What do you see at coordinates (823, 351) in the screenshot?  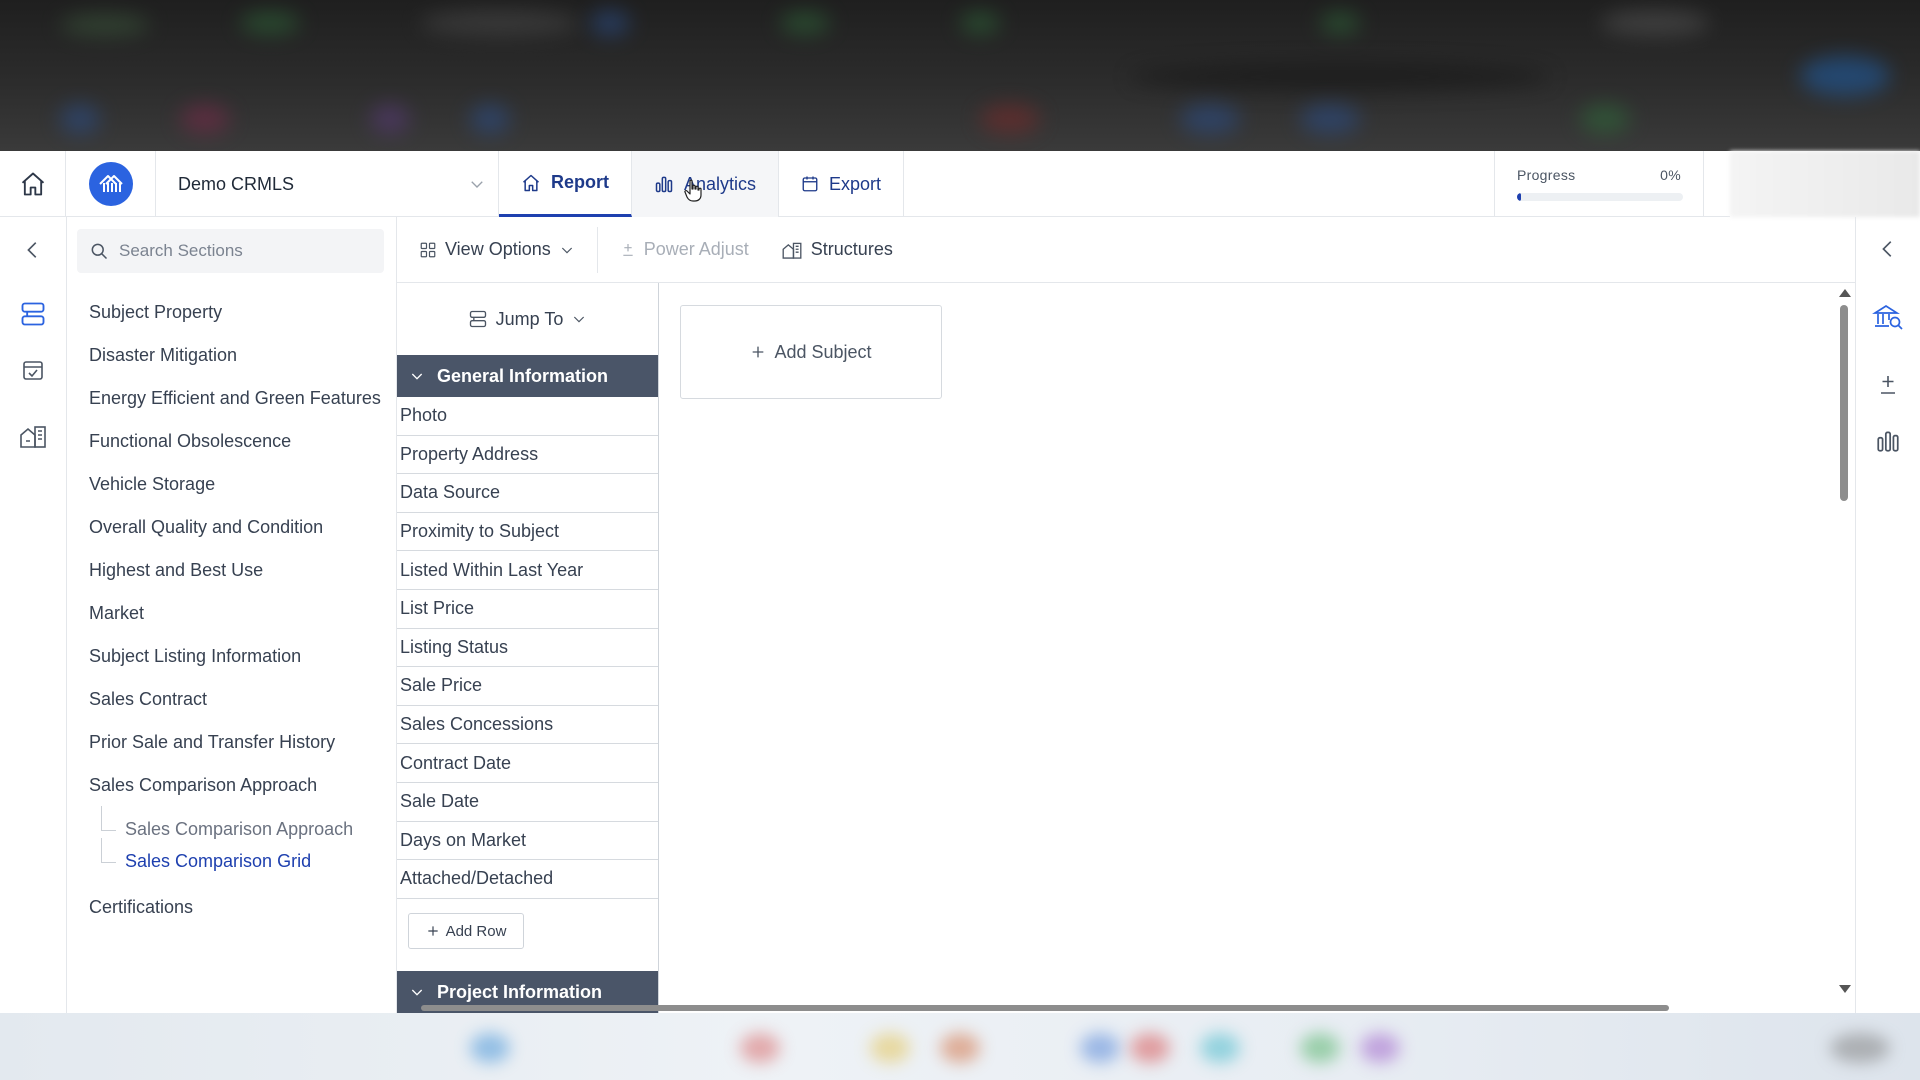 I see `add-subject-label: Add Subject` at bounding box center [823, 351].